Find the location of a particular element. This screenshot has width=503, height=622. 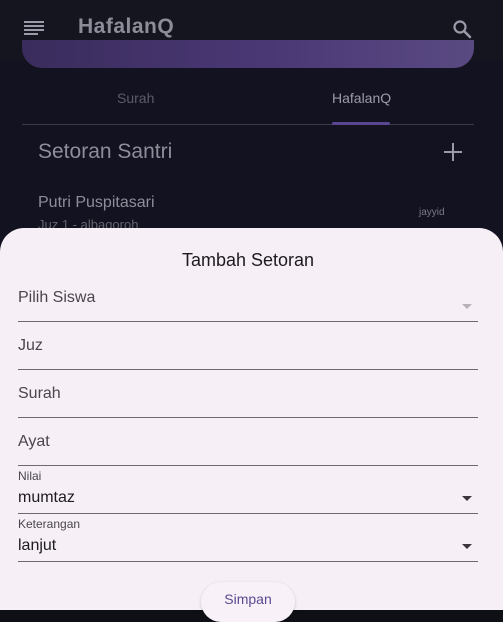

juz-field: Juz is located at coordinates (248, 351).